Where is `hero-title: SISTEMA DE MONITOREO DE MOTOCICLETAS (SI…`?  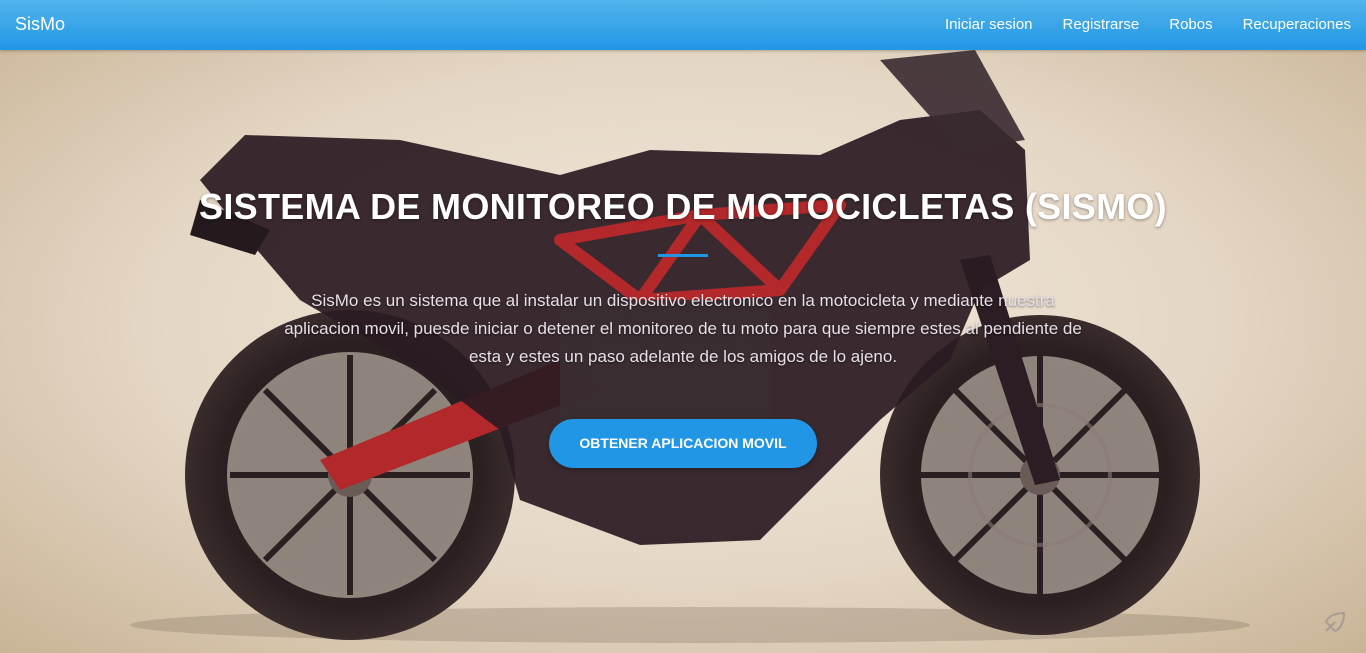 hero-title: SISTEMA DE MONITOREO DE MOTOCICLETAS (SI… is located at coordinates (683, 206).